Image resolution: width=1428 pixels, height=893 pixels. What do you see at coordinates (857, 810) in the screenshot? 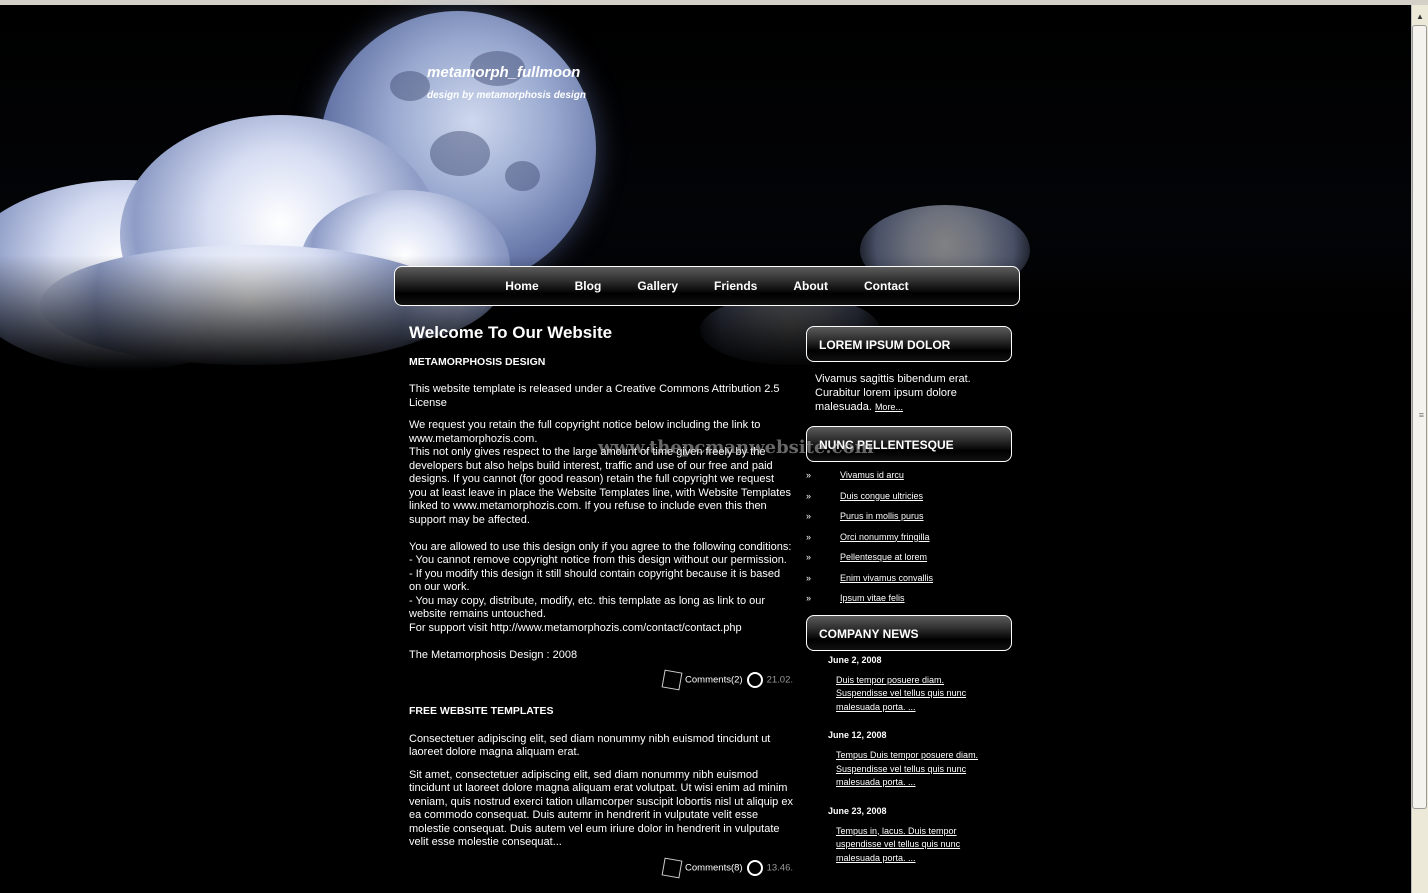
I see `news-date: June 23, 2008` at bounding box center [857, 810].